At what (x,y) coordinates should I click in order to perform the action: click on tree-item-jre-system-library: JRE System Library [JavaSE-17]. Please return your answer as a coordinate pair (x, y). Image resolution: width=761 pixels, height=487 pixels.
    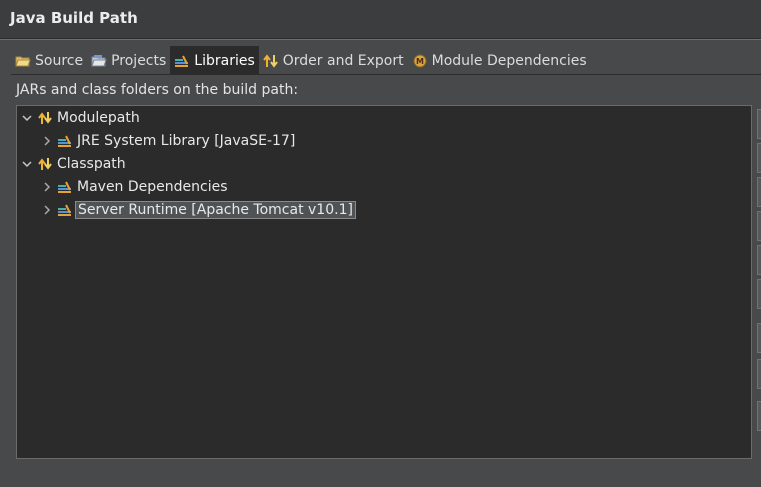
    Looking at the image, I should click on (168, 141).